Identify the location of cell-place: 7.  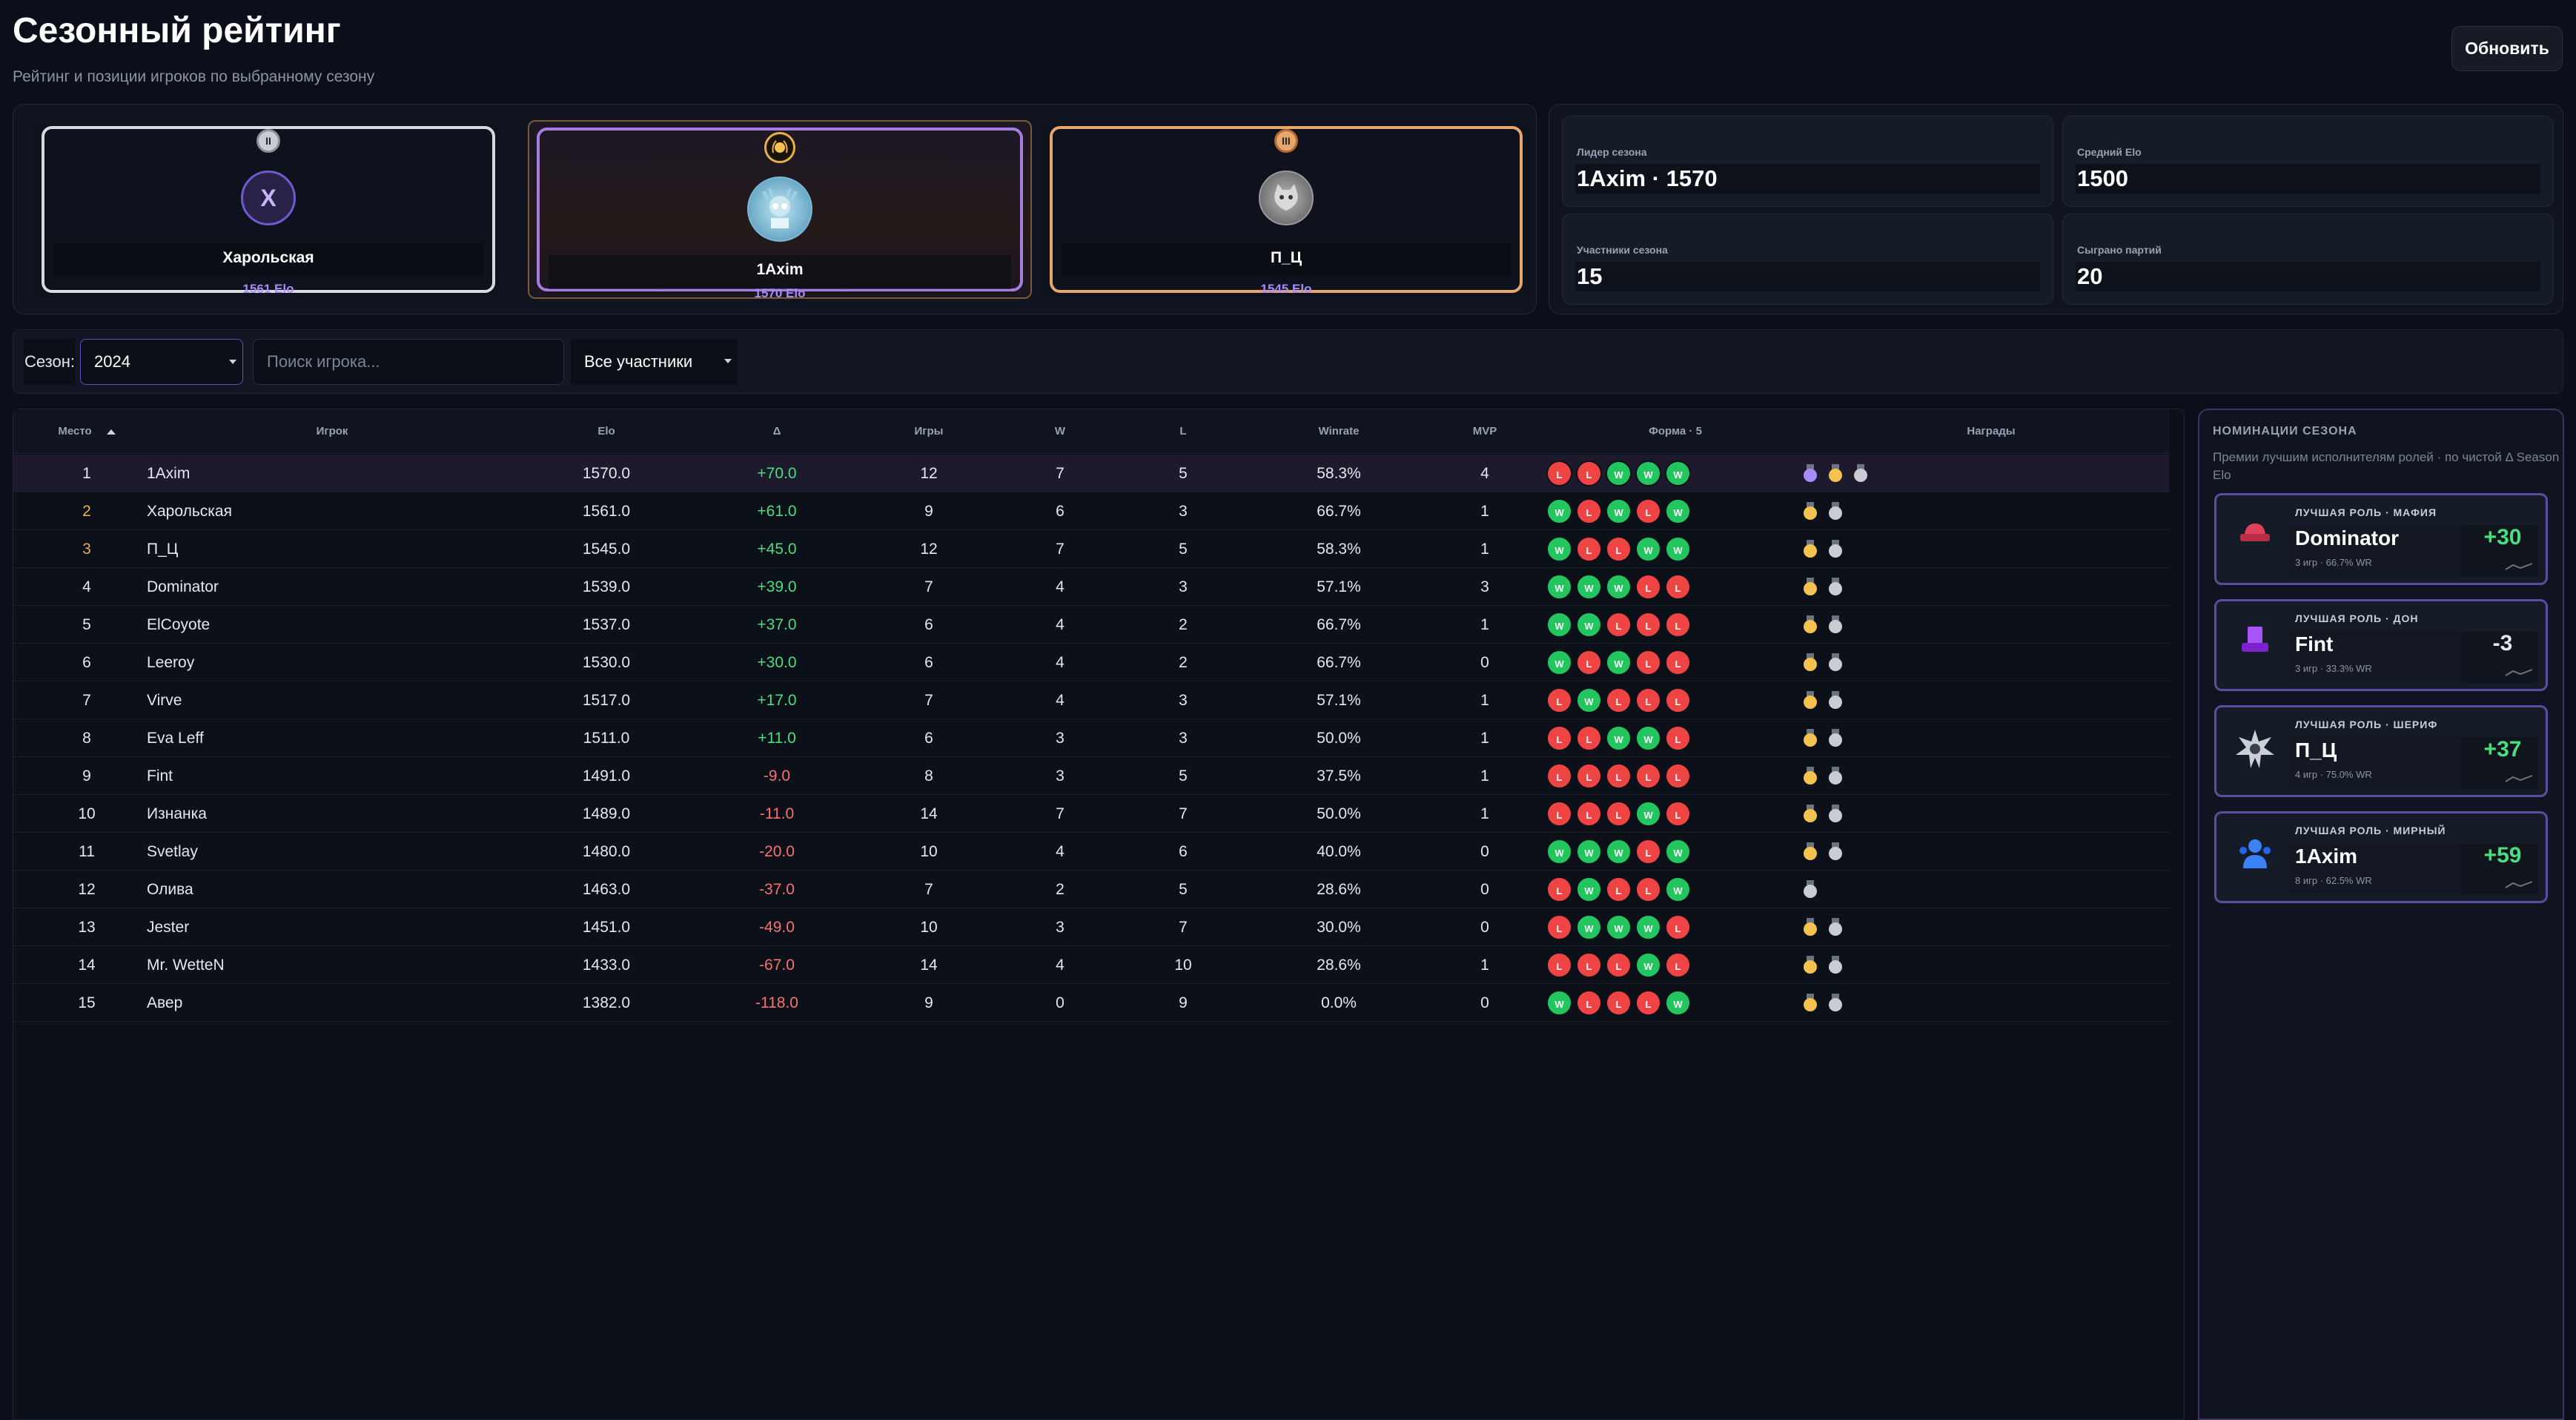
(86, 701).